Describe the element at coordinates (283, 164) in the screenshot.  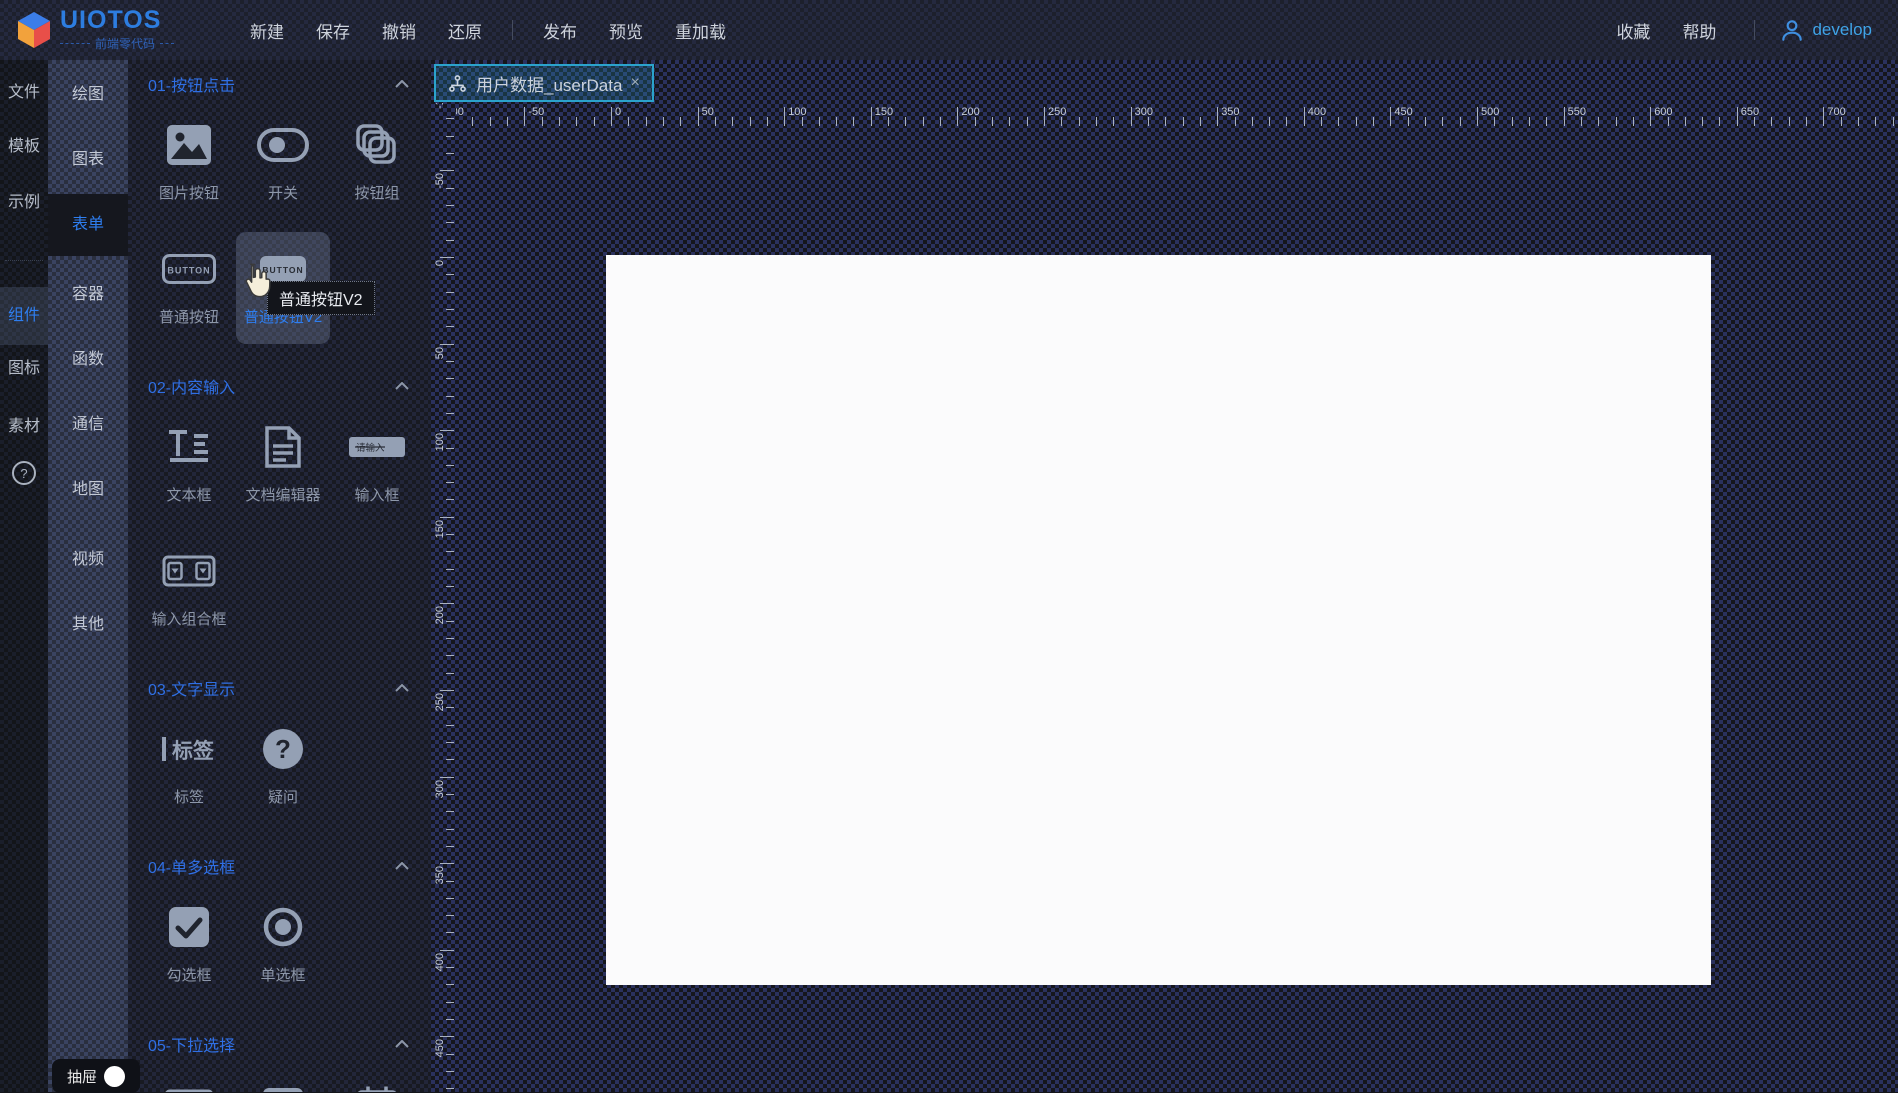
I see `palette-item-开关: 开关` at that location.